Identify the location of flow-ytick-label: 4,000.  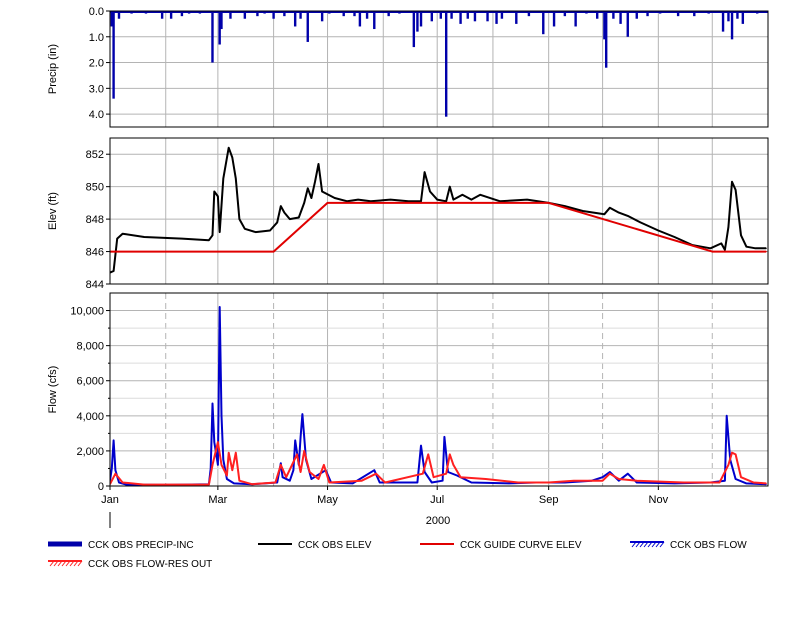
(90, 417).